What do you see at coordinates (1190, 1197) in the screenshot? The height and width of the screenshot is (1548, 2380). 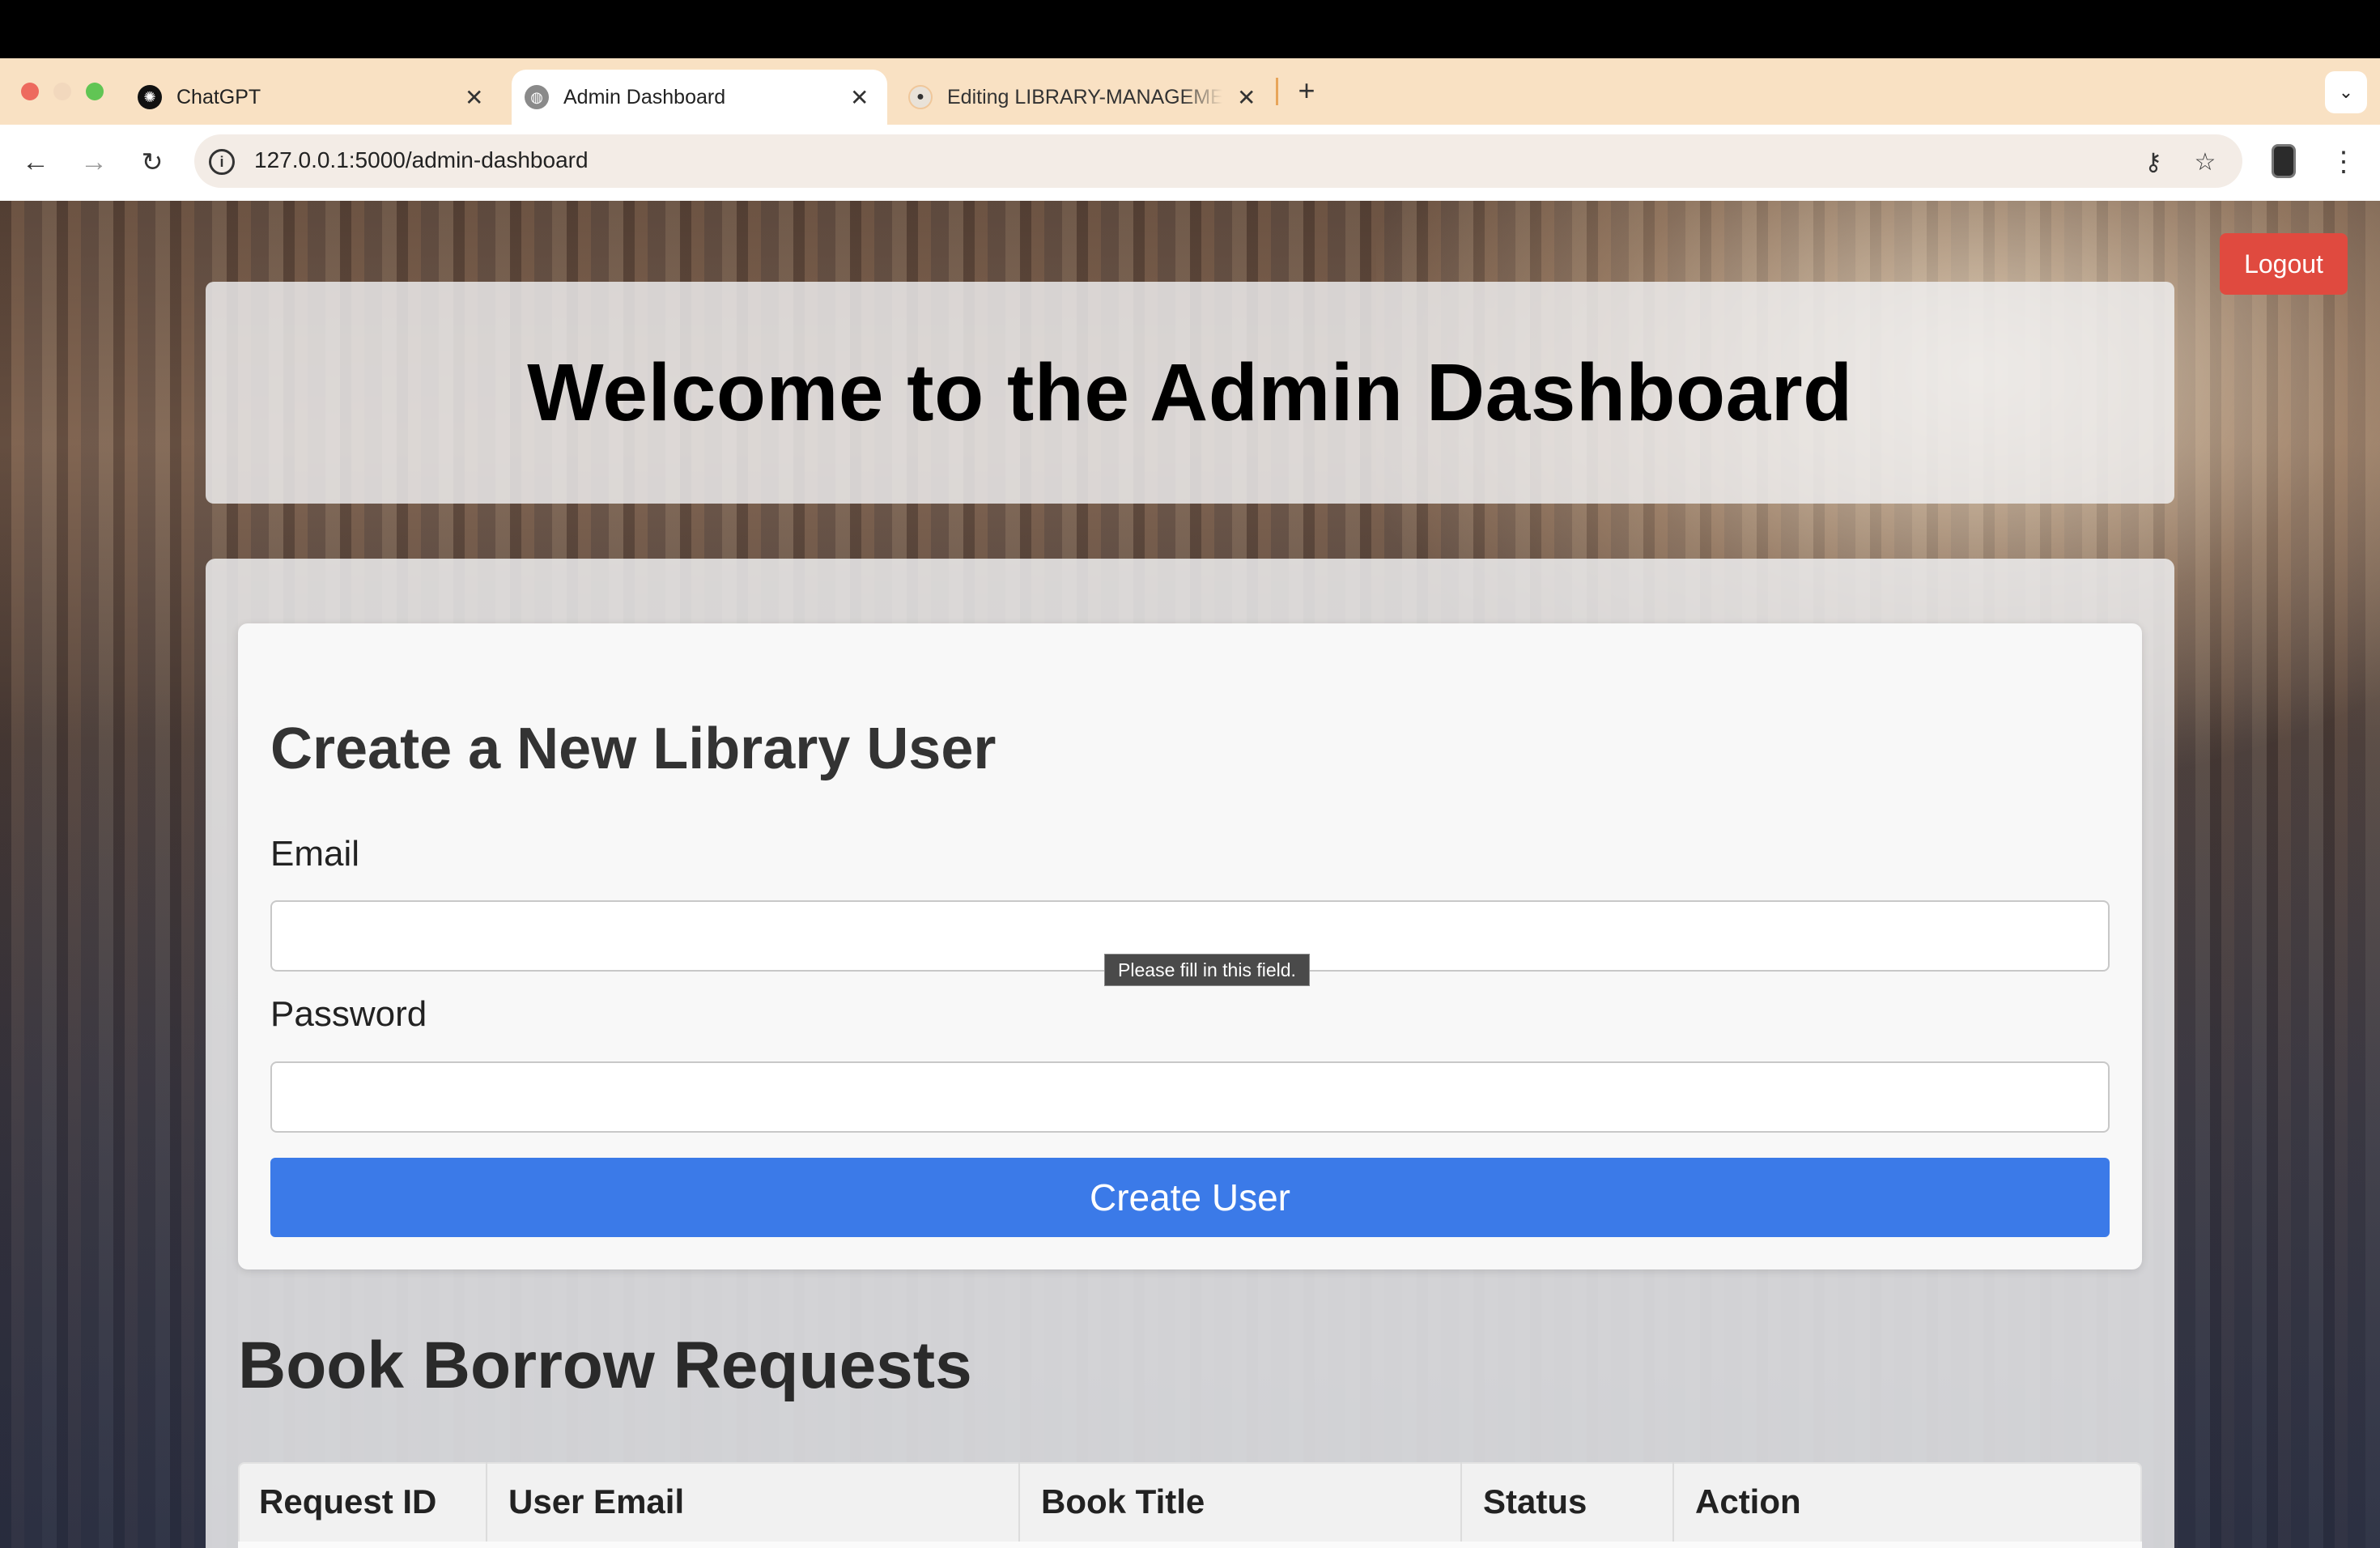 I see `create-user-button: Create User` at bounding box center [1190, 1197].